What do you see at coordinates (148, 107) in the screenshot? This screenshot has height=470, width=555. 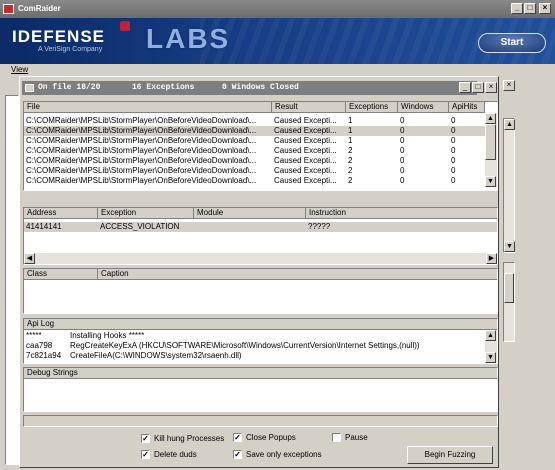 I see `col-header-file: File` at bounding box center [148, 107].